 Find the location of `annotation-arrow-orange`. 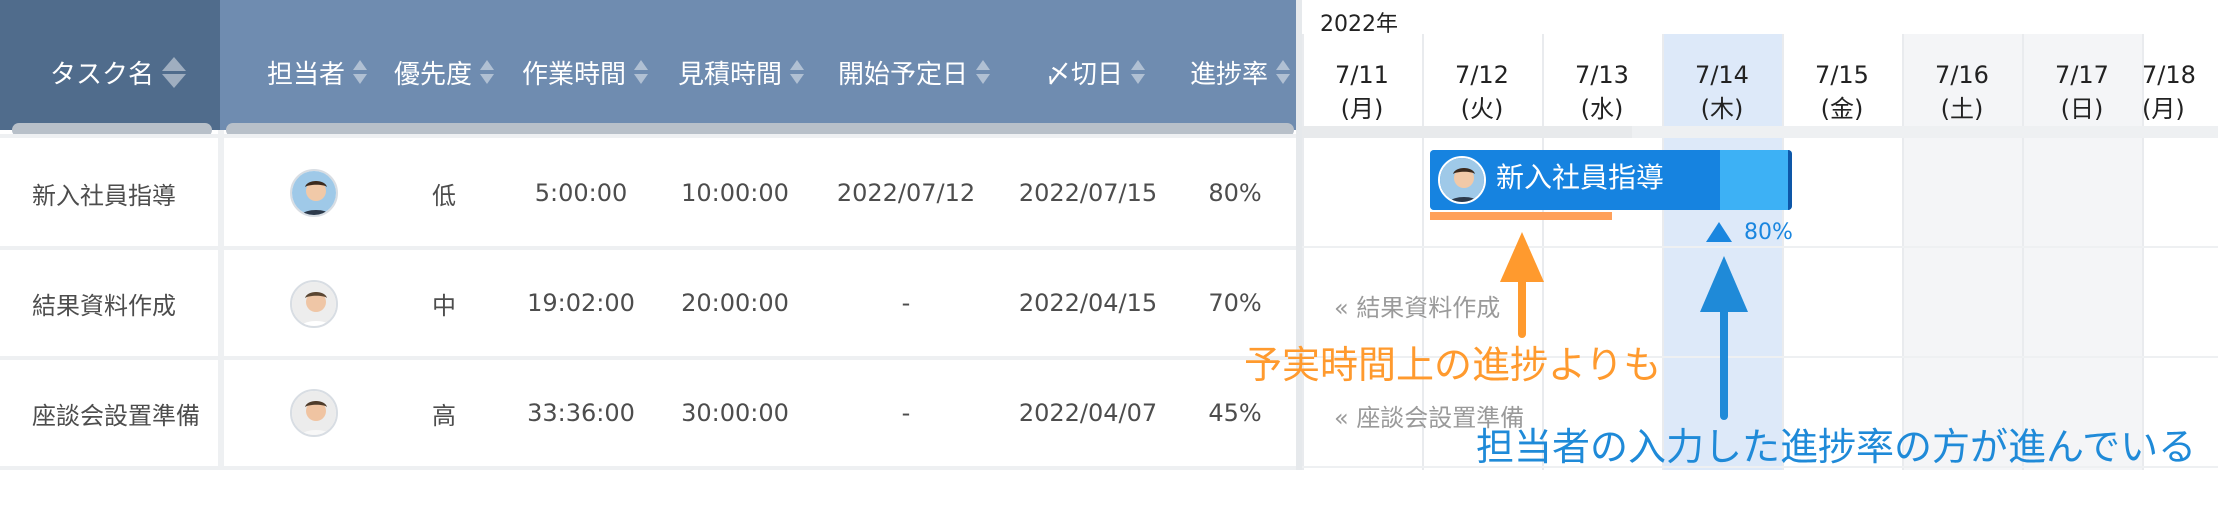

annotation-arrow-orange is located at coordinates (1522, 285).